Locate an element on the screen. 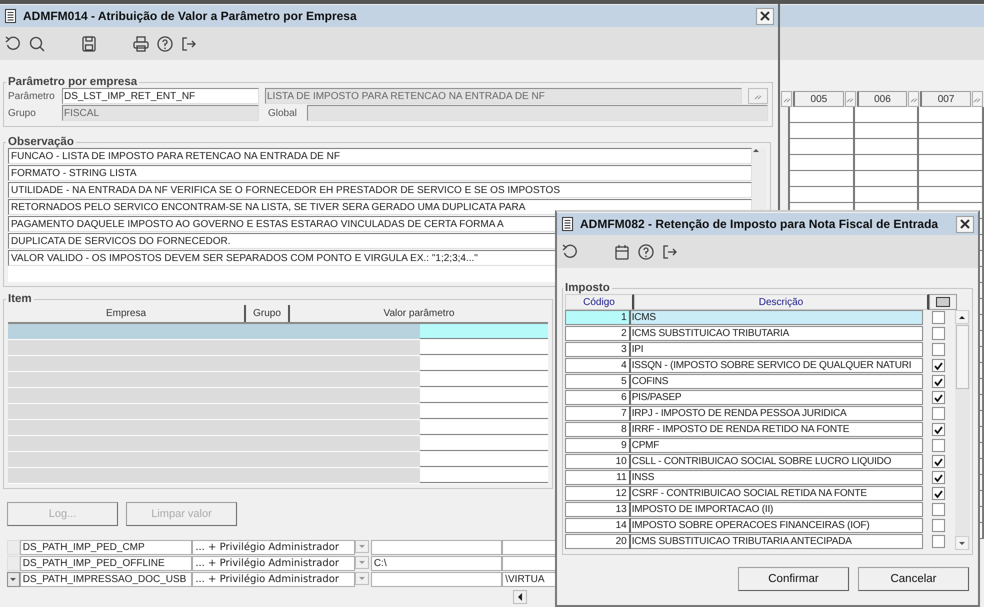 Image resolution: width=984 pixels, height=607 pixels. code-cell: 12 is located at coordinates (598, 493).